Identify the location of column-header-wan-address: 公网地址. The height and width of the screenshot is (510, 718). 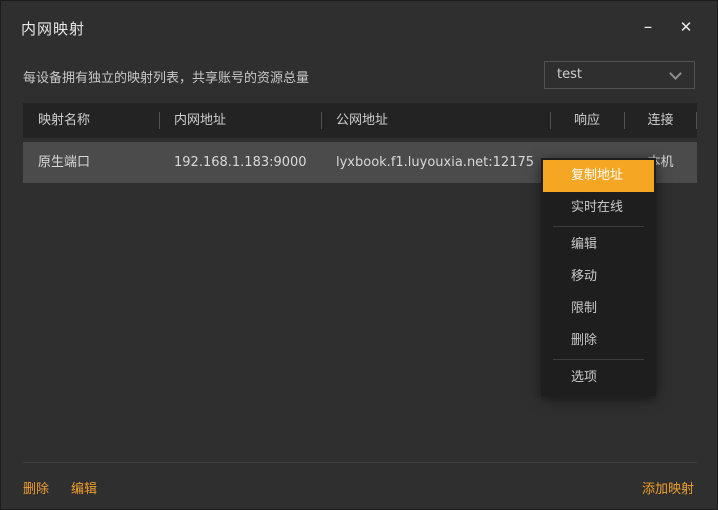
(435, 120).